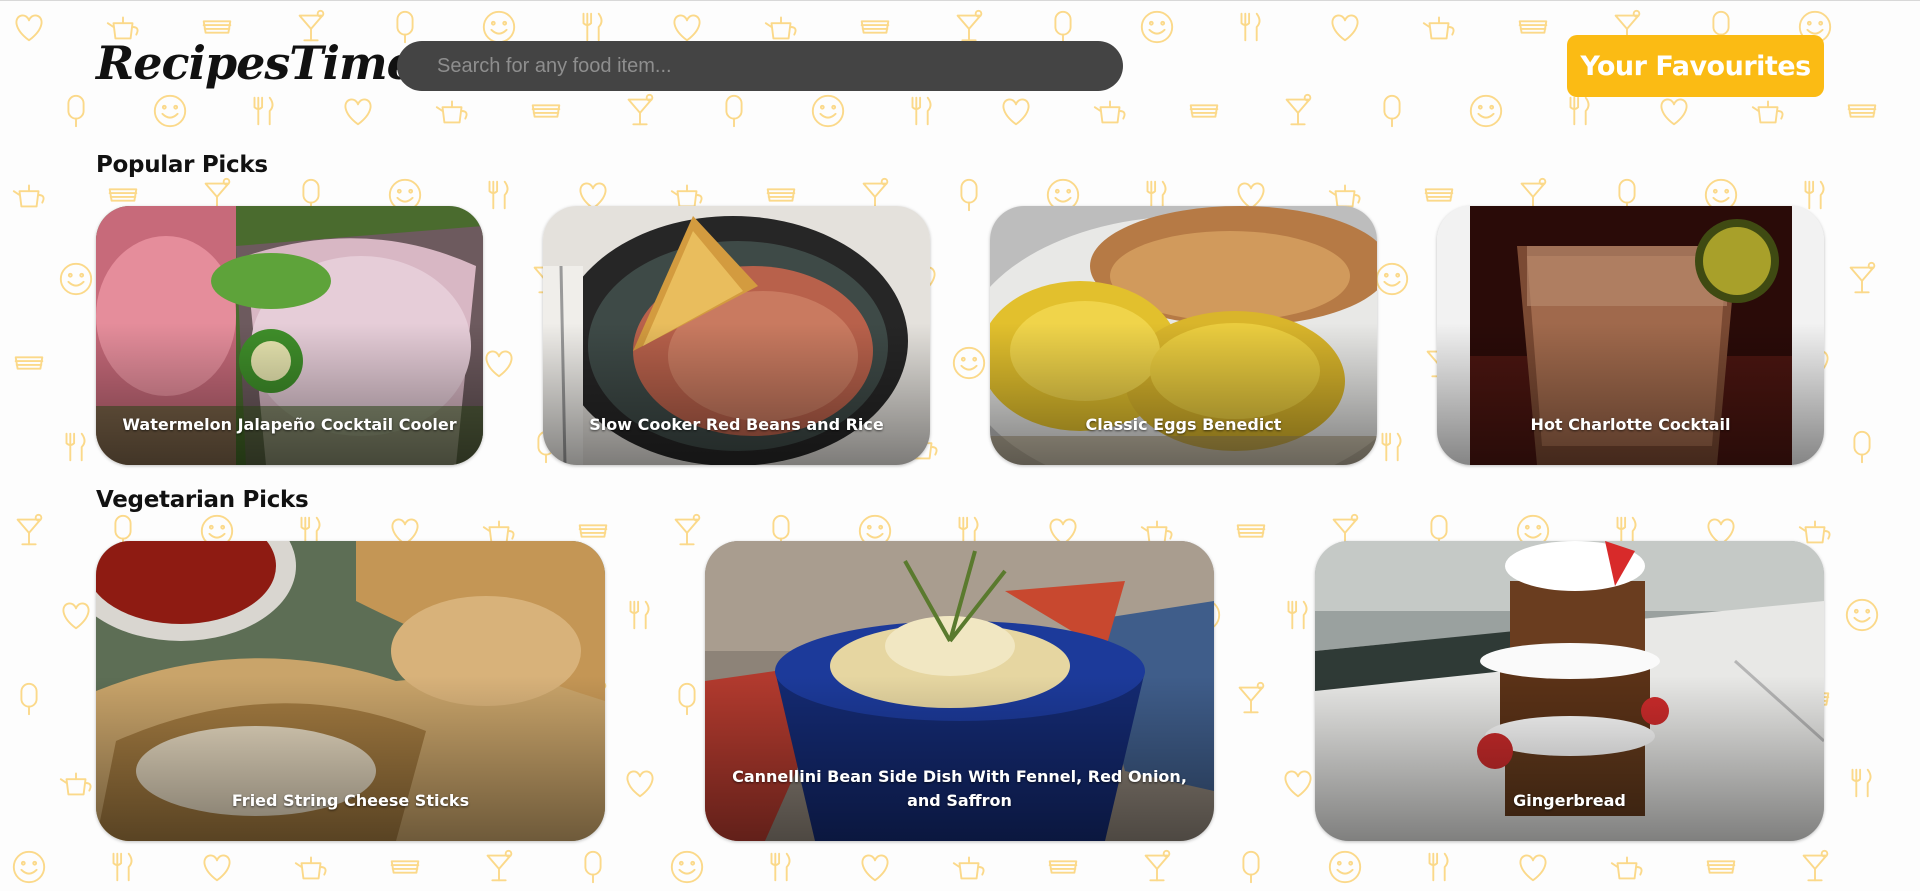  I want to click on recipe-title: Hot Charlotte Cocktail, so click(1630, 424).